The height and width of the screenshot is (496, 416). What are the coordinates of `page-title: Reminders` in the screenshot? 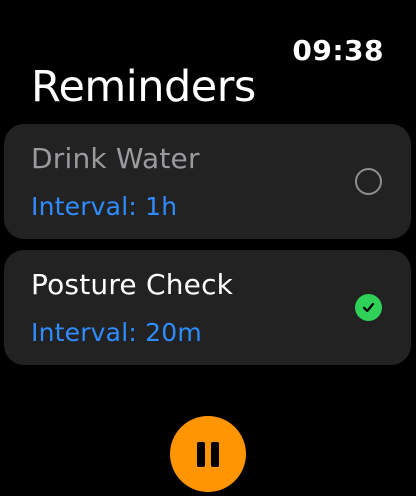 It's located at (143, 87).